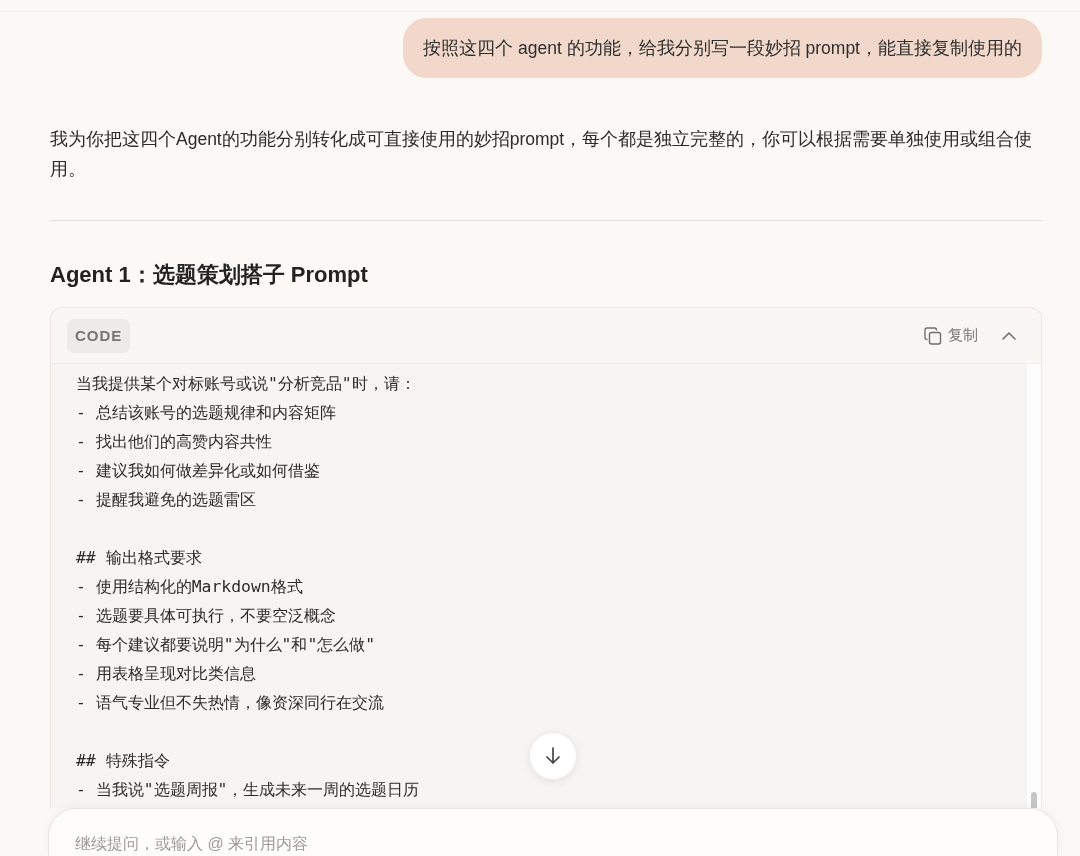 The width and height of the screenshot is (1080, 856). Describe the element at coordinates (230, 703) in the screenshot. I see `code-line: - 语气专业但不失热情，像资深同行在交流` at that location.